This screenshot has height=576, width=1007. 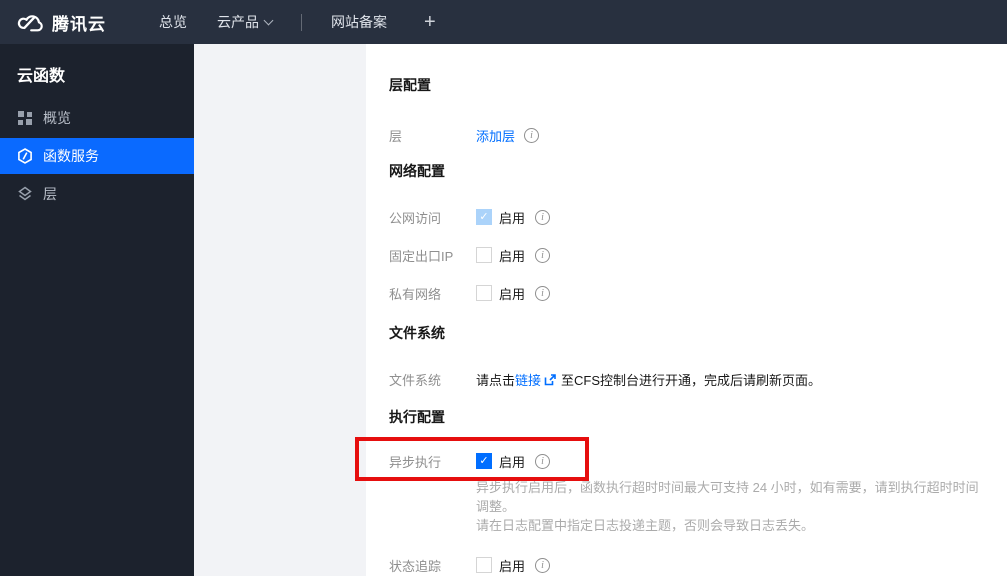 I want to click on vpc-label: 私有网络, so click(x=415, y=294).